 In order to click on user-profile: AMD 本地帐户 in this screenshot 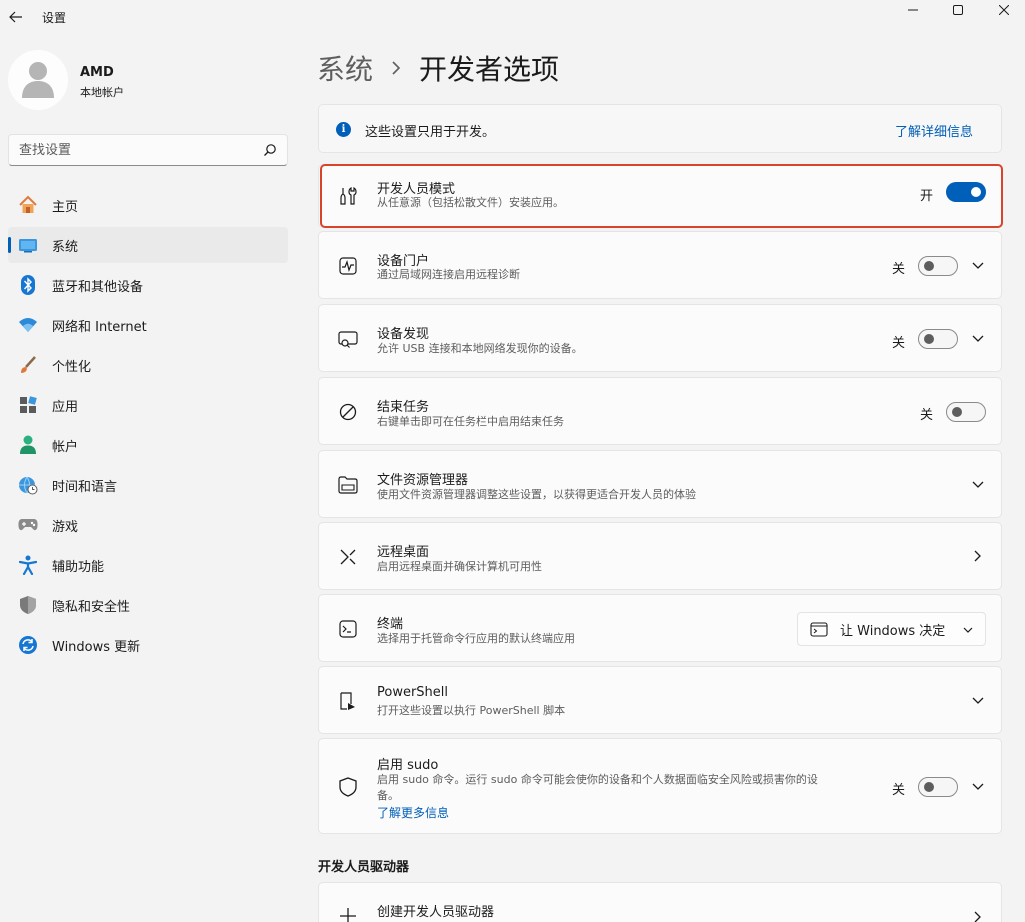, I will do `click(153, 80)`.